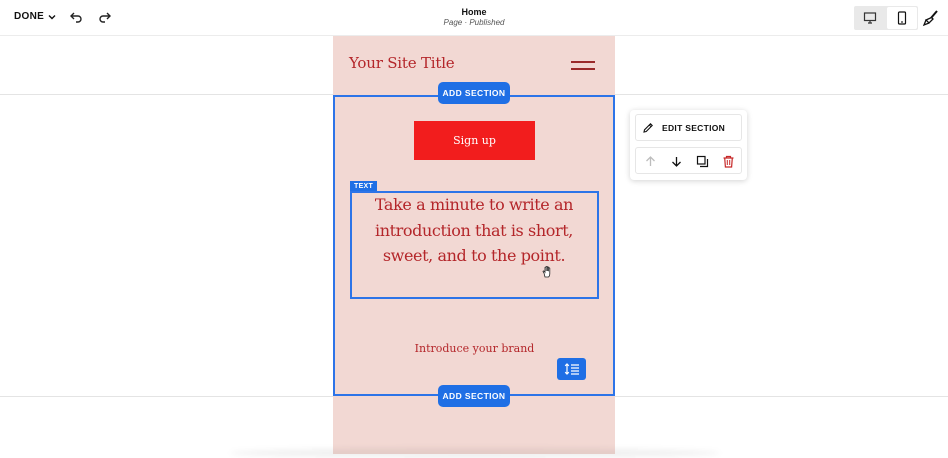 The width and height of the screenshot is (948, 458). I want to click on edit-section-label: EDIT SECTION, so click(694, 127).